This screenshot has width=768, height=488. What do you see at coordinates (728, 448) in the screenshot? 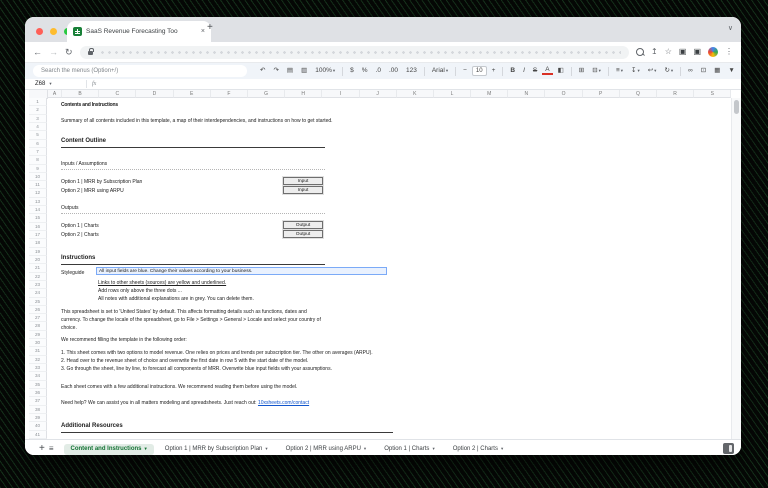
I see `side-panel-toggle-button` at bounding box center [728, 448].